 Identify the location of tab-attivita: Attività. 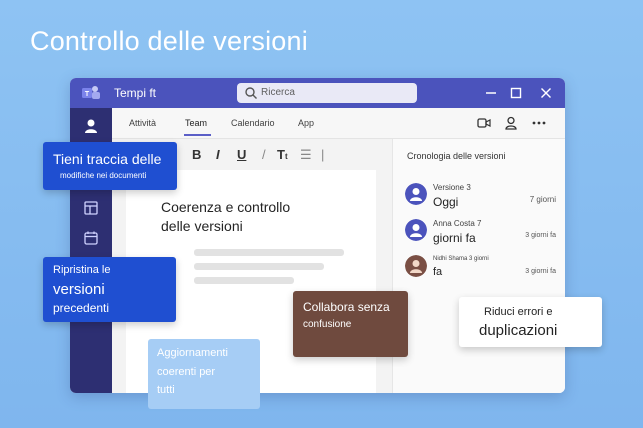
(142, 123).